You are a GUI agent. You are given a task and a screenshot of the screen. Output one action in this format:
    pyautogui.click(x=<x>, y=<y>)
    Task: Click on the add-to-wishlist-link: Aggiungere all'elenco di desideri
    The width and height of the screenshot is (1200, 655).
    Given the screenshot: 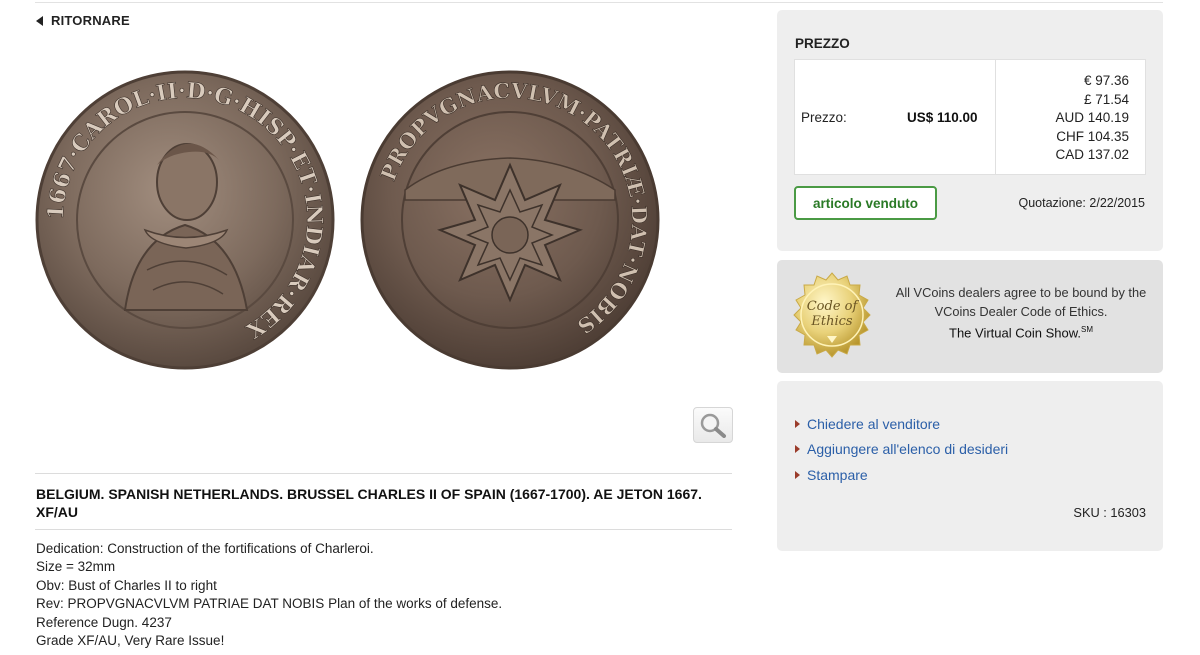 What is the action you would take?
    pyautogui.click(x=901, y=450)
    